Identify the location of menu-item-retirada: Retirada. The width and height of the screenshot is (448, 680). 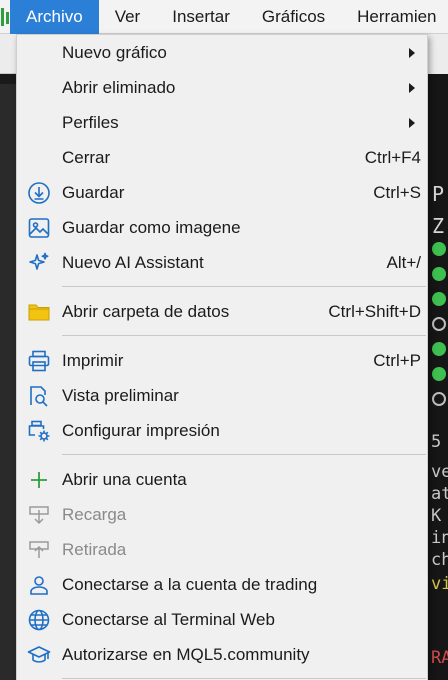
(222, 549).